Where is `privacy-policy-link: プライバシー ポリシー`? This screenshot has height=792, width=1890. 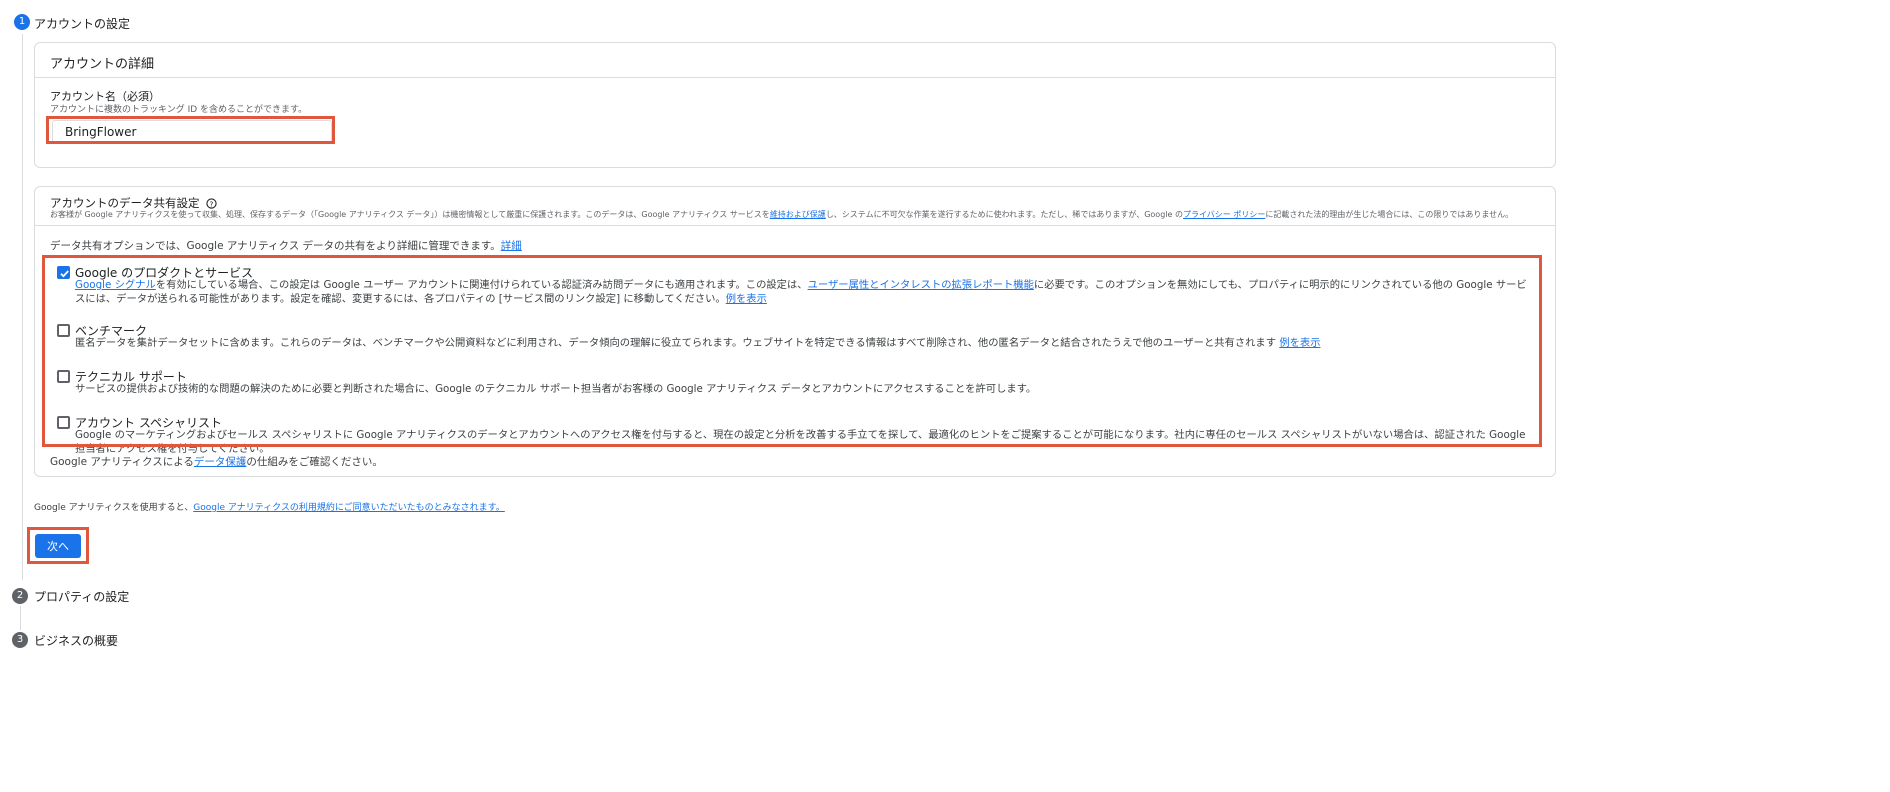
privacy-policy-link: プライバシー ポリシー is located at coordinates (1224, 214).